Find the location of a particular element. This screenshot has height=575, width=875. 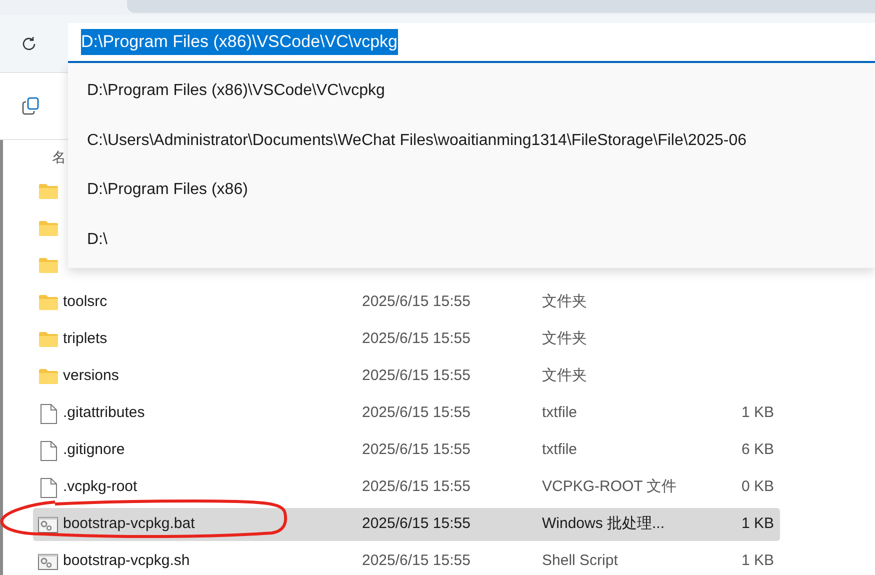

file-name: bootstrap-vcpkg.sh is located at coordinates (127, 561).